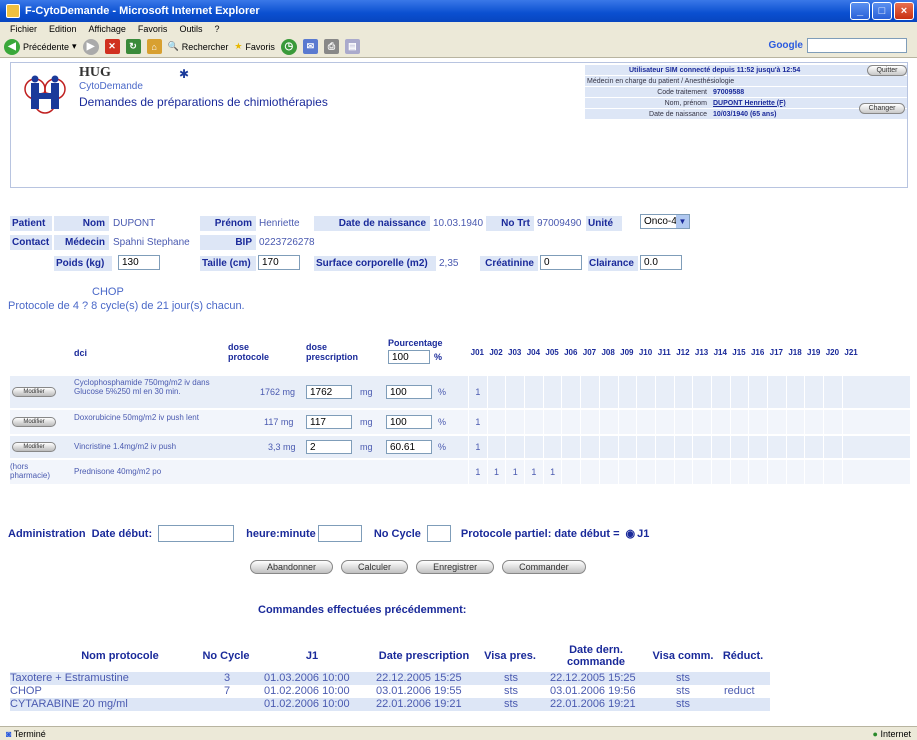 Image resolution: width=917 pixels, height=740 pixels. I want to click on menu-outils: Outils, so click(190, 29).